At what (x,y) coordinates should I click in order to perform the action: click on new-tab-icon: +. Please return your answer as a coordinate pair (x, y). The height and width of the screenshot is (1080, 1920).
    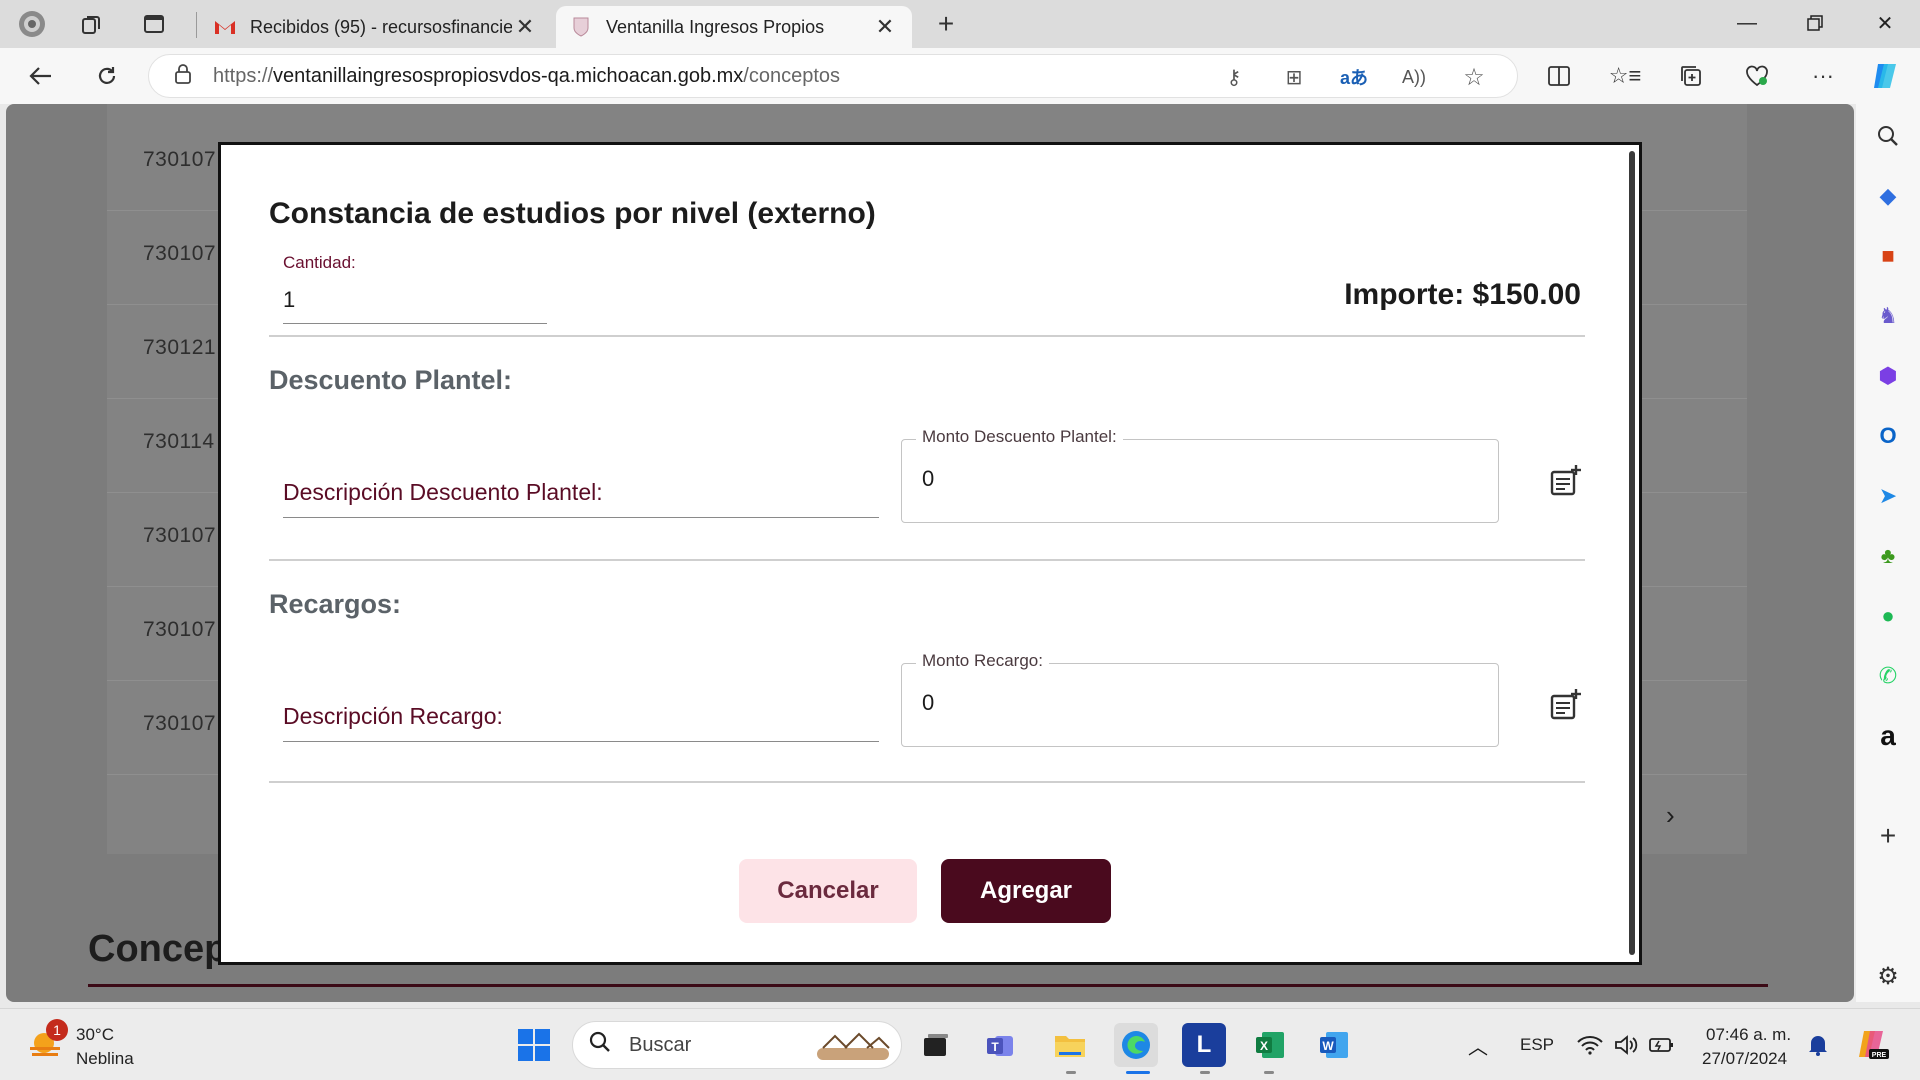
    Looking at the image, I should click on (946, 24).